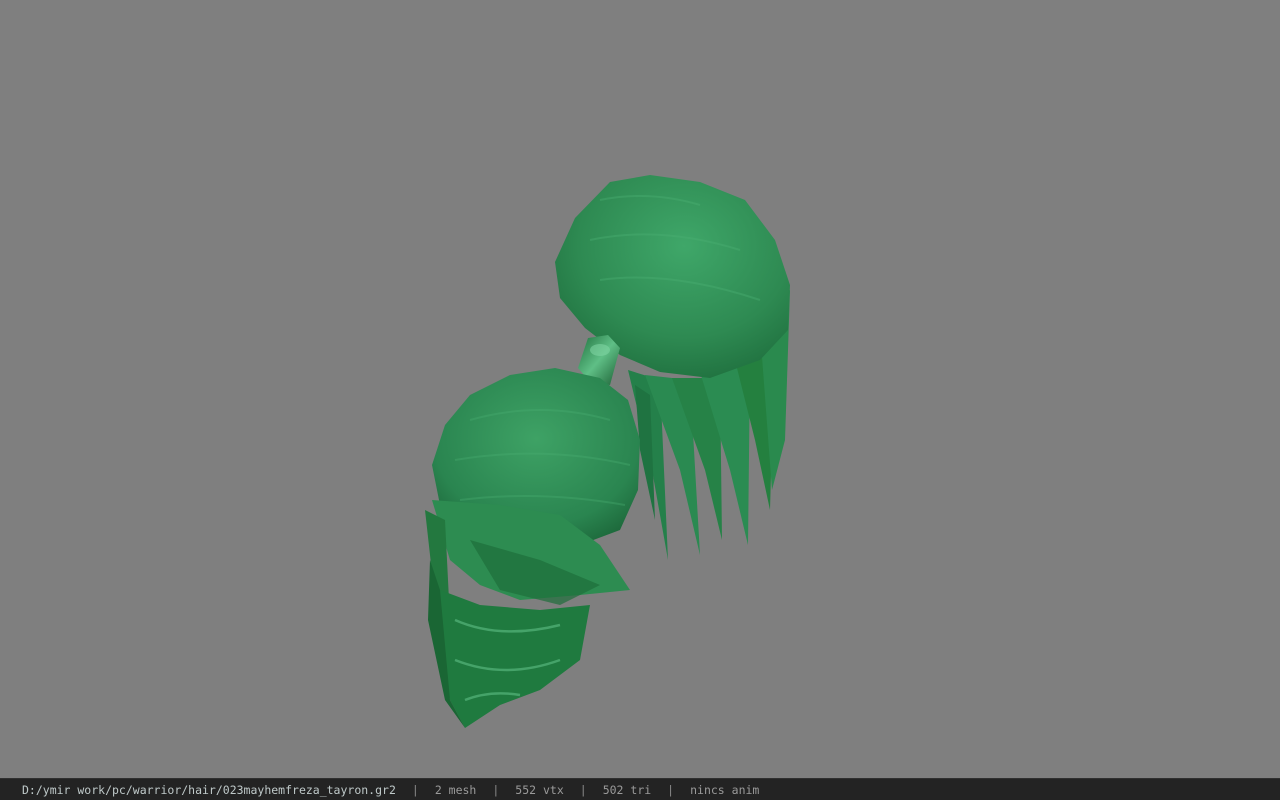  I want to click on face-guard, so click(515, 659).